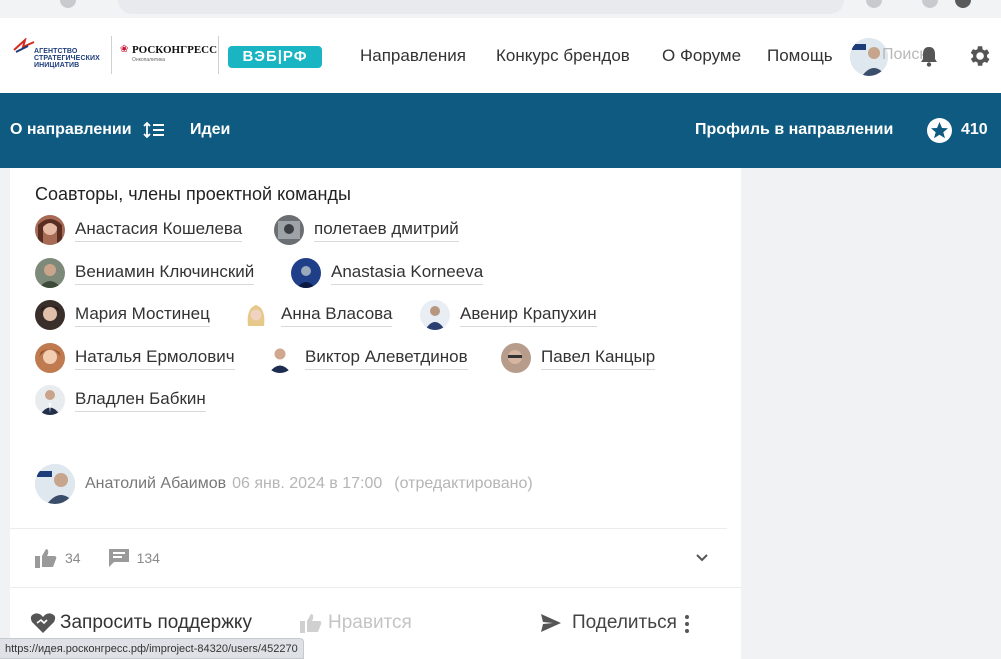 The height and width of the screenshot is (659, 1001). Describe the element at coordinates (800, 56) in the screenshot. I see `nav-help: Помощь` at that location.